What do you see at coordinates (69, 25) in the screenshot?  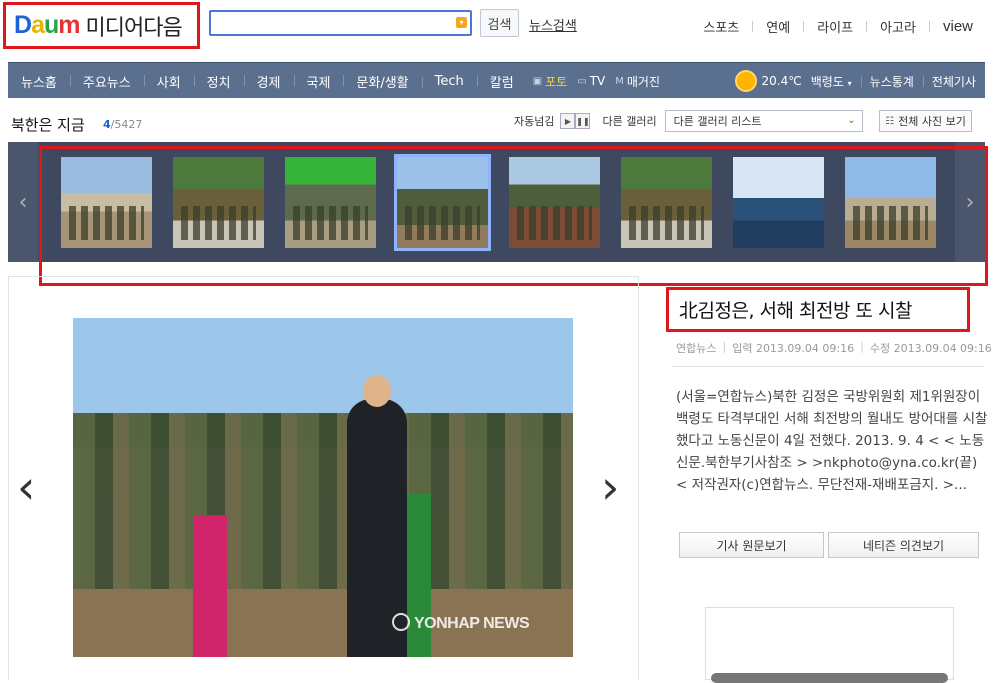 I see `logo-letter: m` at bounding box center [69, 25].